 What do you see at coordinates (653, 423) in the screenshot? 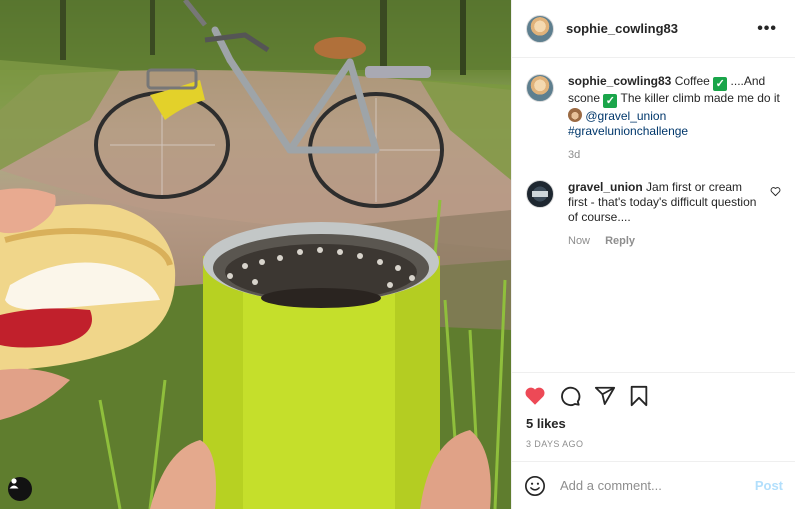
I see `likes-count: 5 likes` at bounding box center [653, 423].